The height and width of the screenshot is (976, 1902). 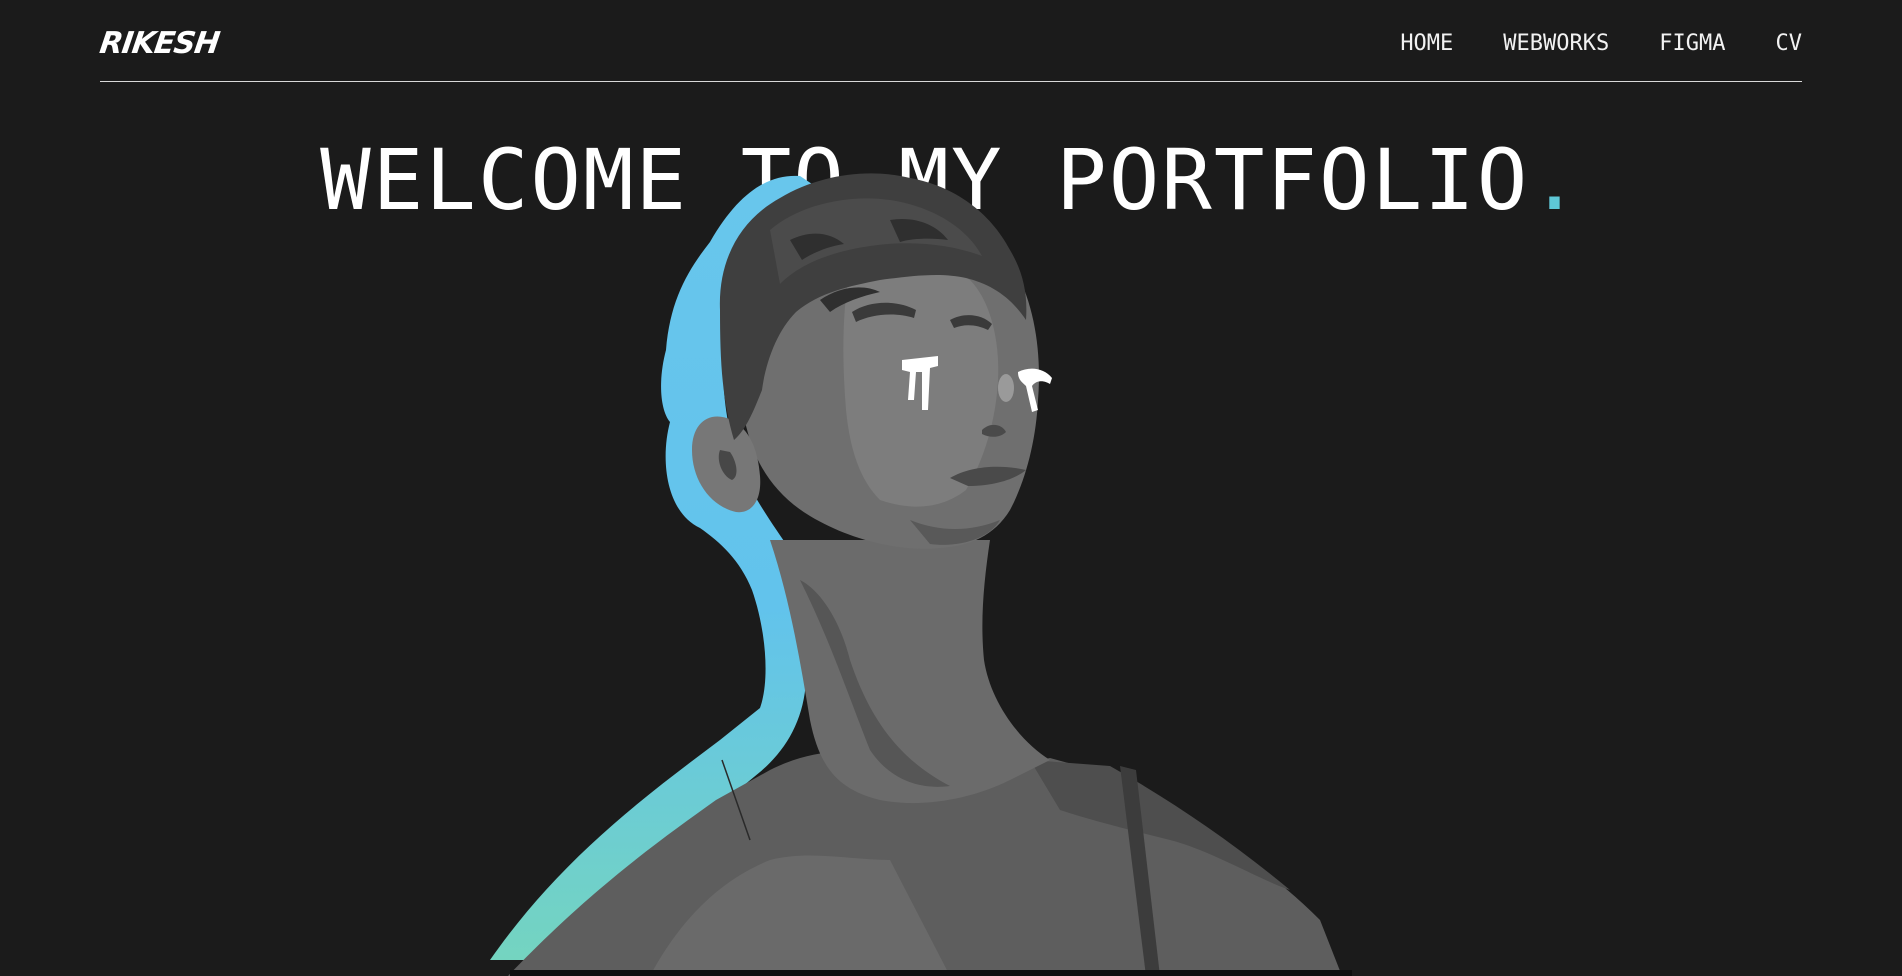 What do you see at coordinates (931, 973) in the screenshot?
I see `bottom-bar` at bounding box center [931, 973].